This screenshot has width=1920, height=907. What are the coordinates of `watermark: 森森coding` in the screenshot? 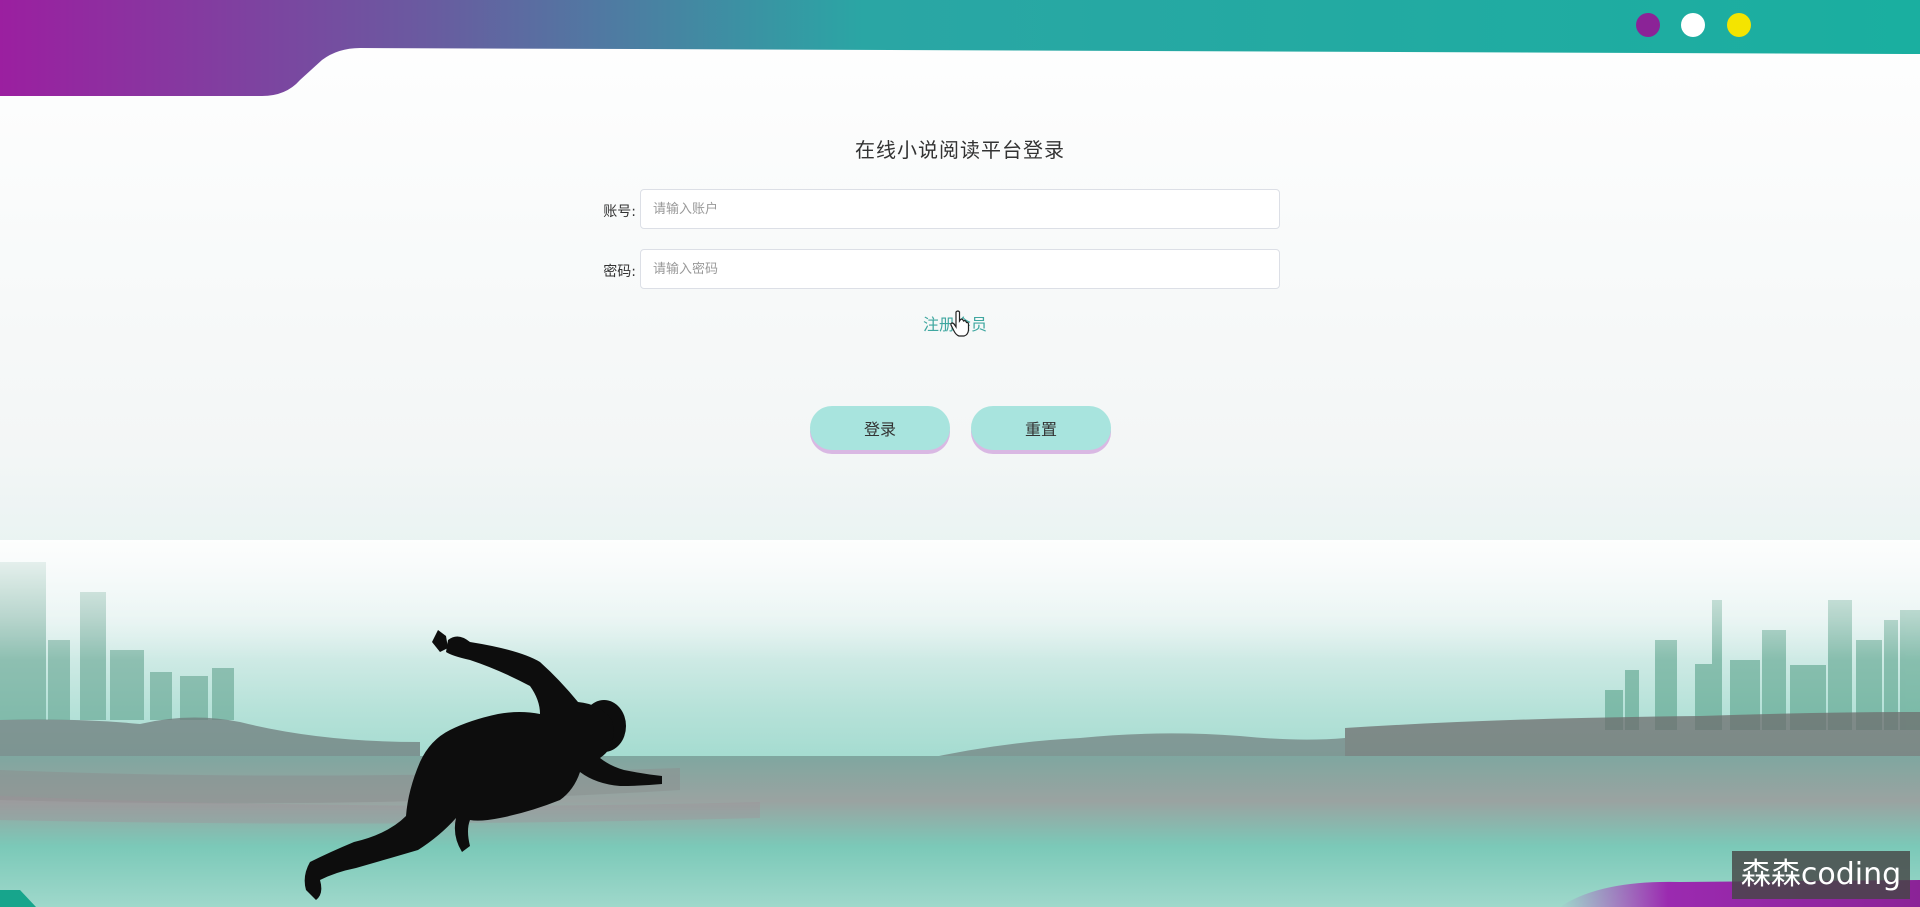 It's located at (1821, 875).